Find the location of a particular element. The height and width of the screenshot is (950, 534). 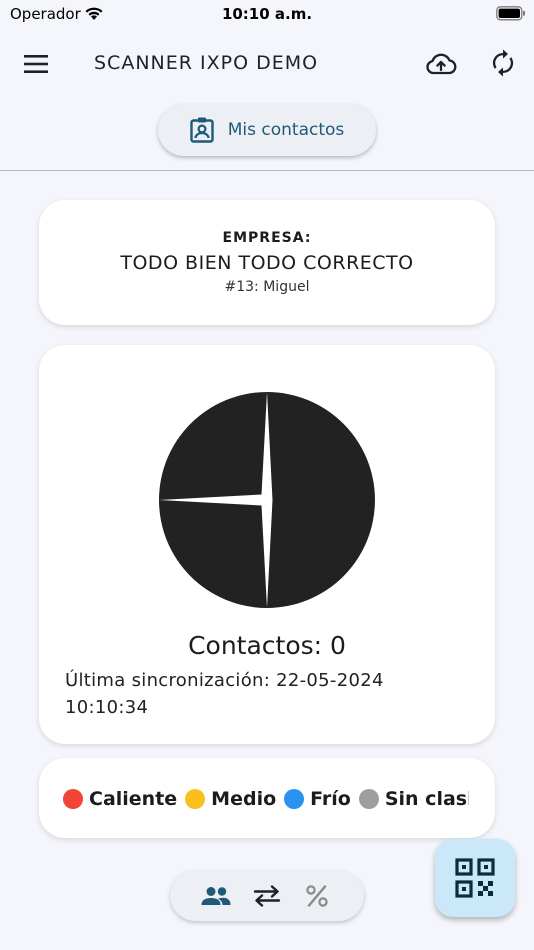

percent-icon is located at coordinates (317, 896).